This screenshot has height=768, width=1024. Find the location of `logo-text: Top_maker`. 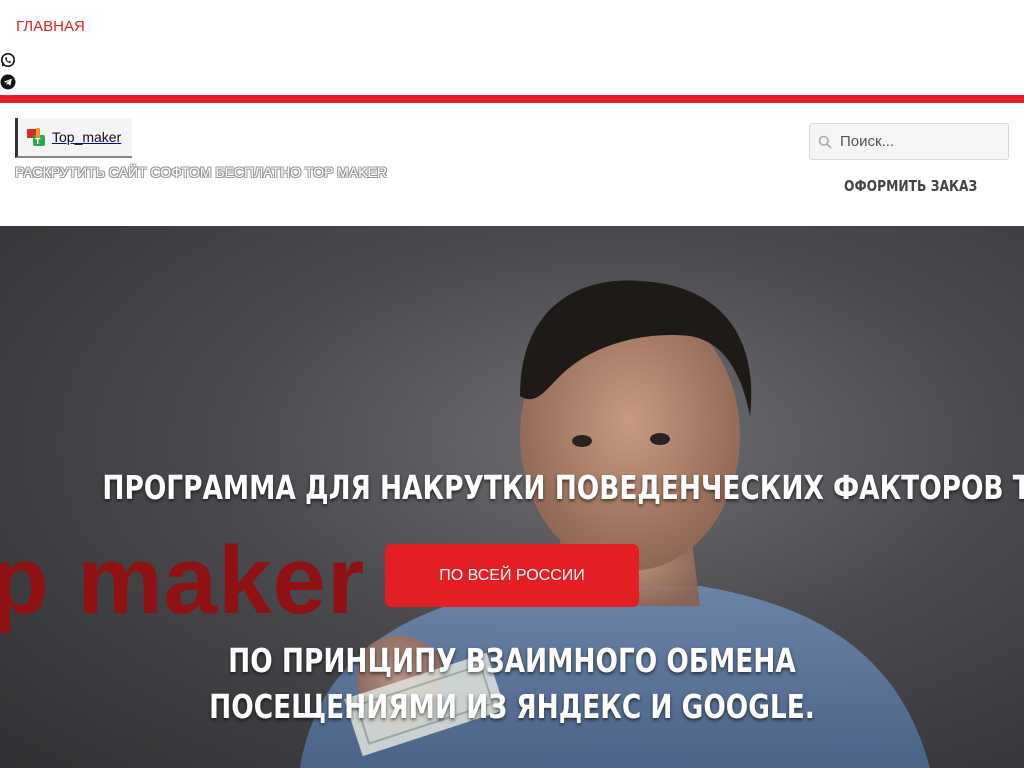

logo-text: Top_maker is located at coordinates (87, 137).